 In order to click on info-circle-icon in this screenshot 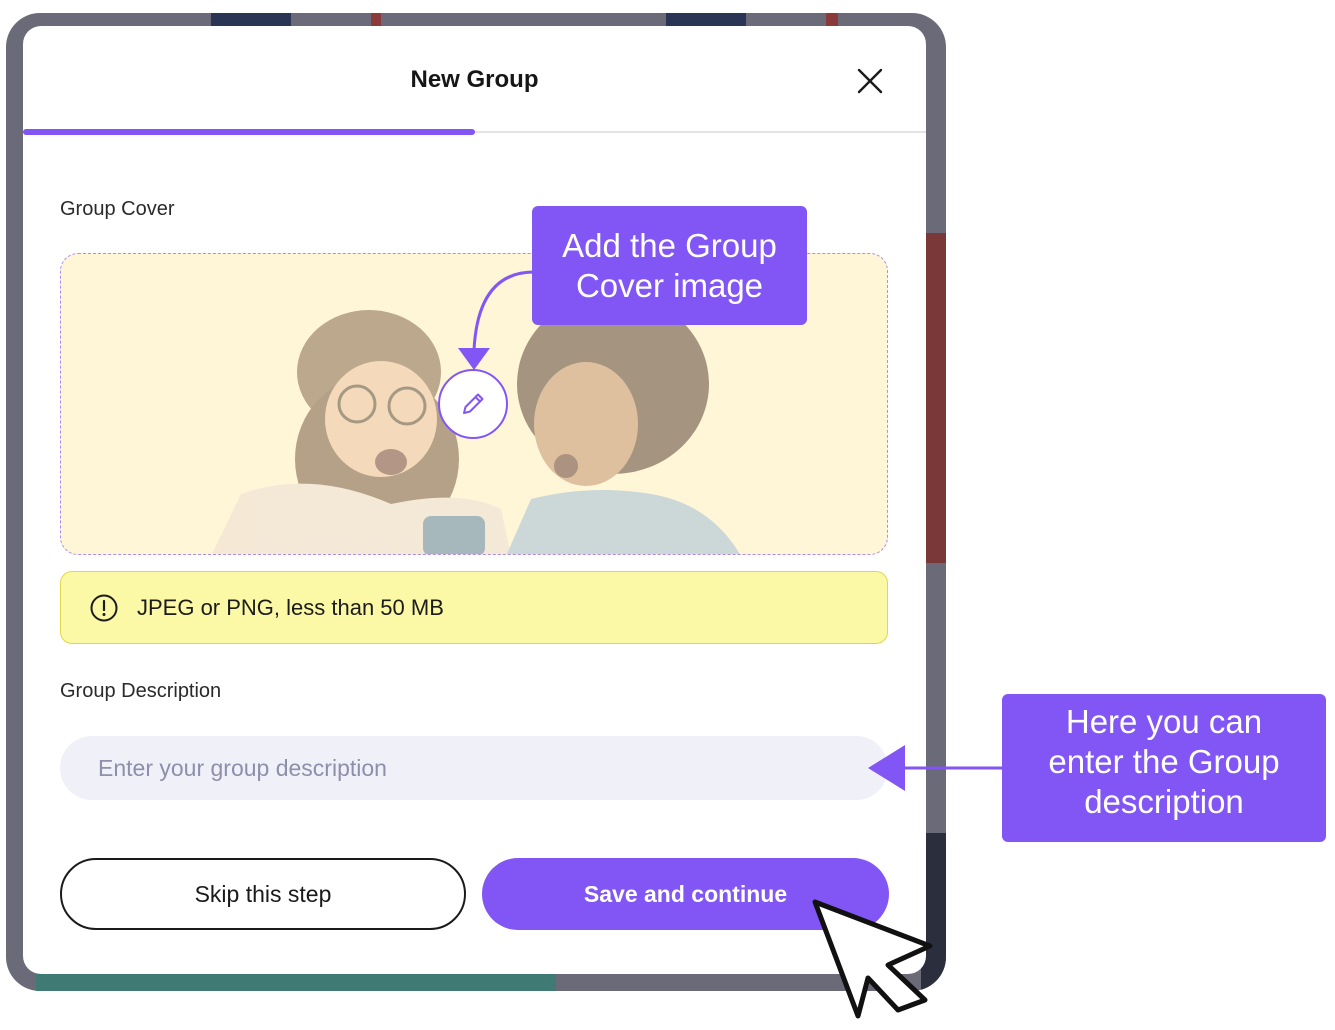, I will do `click(104, 607)`.